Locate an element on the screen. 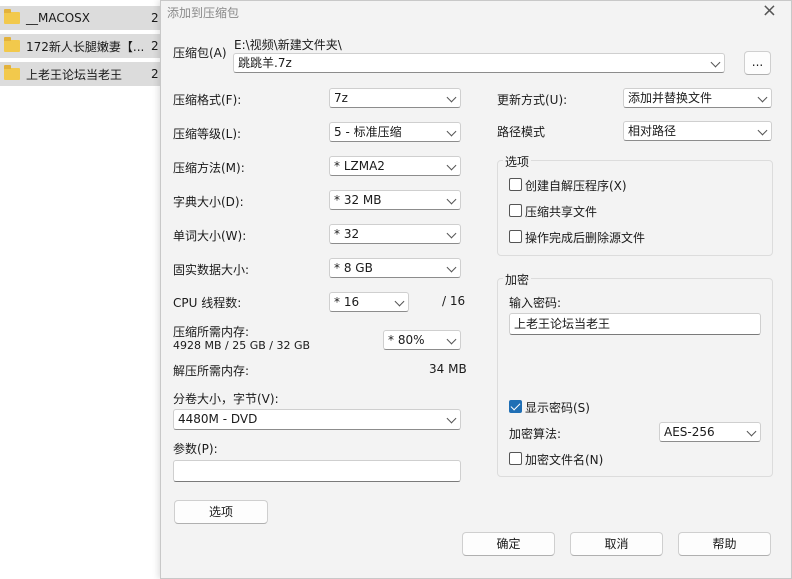 The height and width of the screenshot is (579, 792). pathmode-value: 相对路径 is located at coordinates (652, 131).